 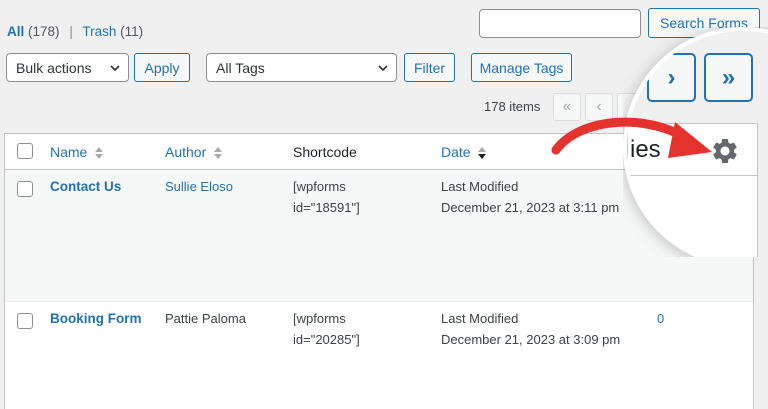 What do you see at coordinates (325, 152) in the screenshot?
I see `column-shortcode: Shortcode` at bounding box center [325, 152].